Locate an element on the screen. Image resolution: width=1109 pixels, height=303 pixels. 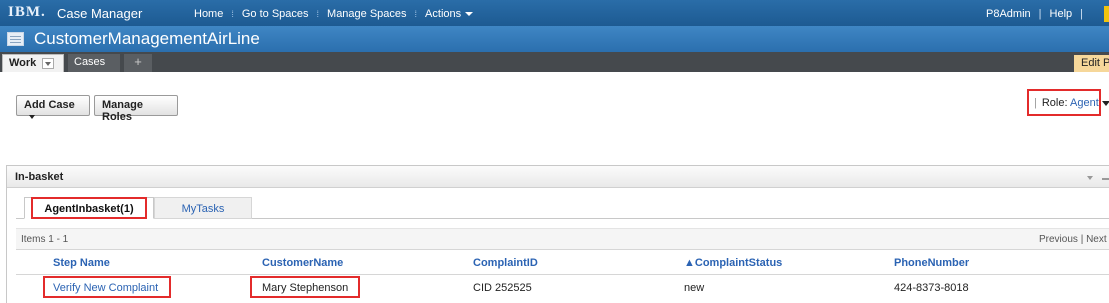
tab-work: Work is located at coordinates (33, 63).